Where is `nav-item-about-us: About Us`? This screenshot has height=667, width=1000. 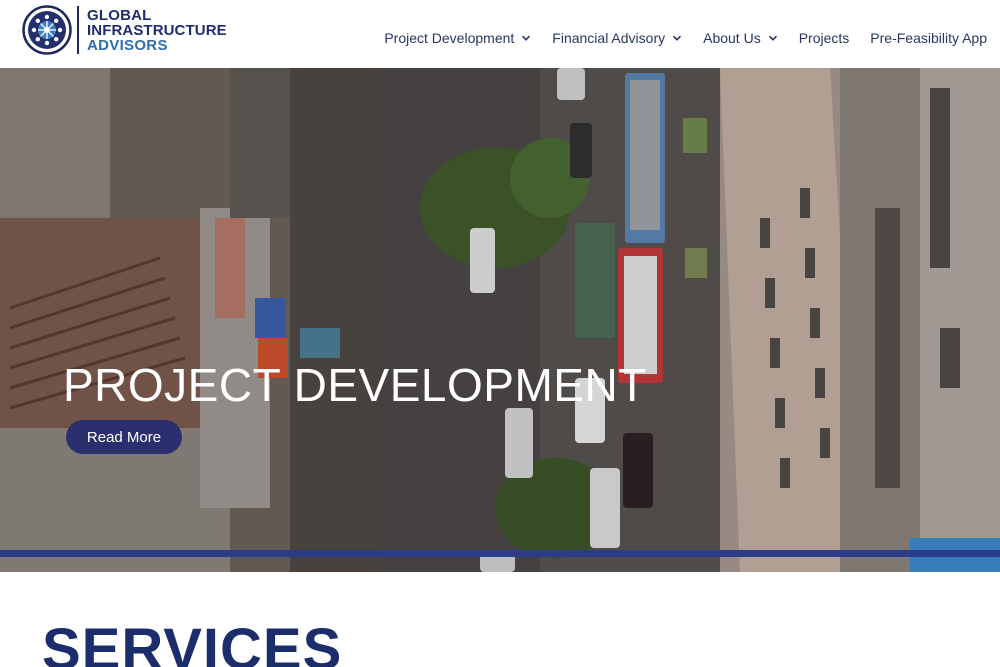 nav-item-about-us: About Us is located at coordinates (740, 38).